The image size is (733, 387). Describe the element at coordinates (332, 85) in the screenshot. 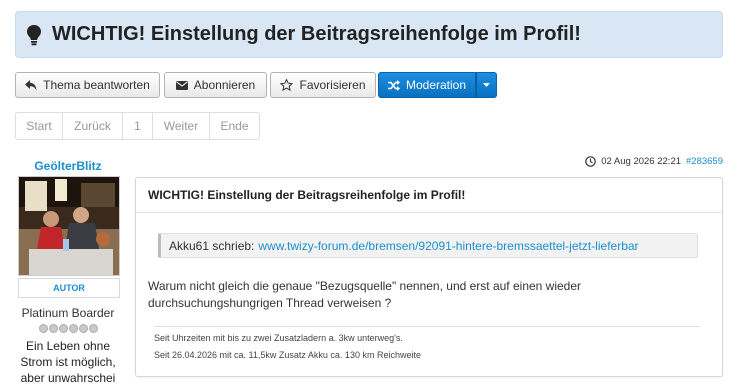

I see `favorite-button-label: Favorisieren` at that location.